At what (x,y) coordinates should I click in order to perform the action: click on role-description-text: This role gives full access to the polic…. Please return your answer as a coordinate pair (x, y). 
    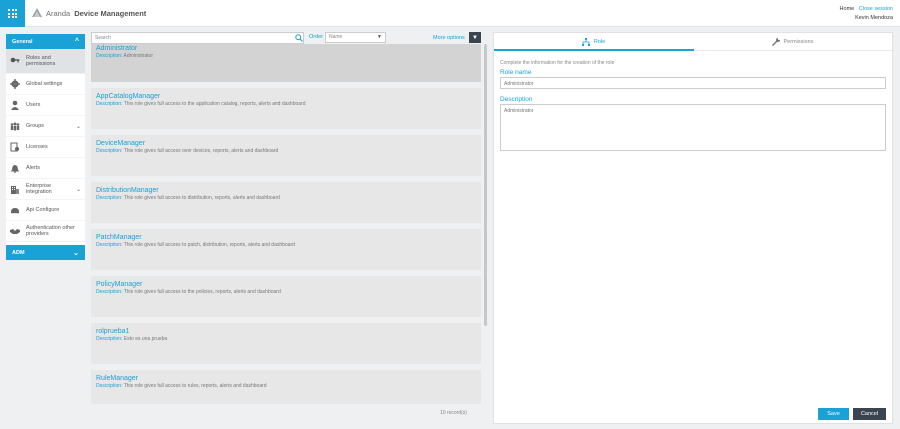
    Looking at the image, I should click on (202, 292).